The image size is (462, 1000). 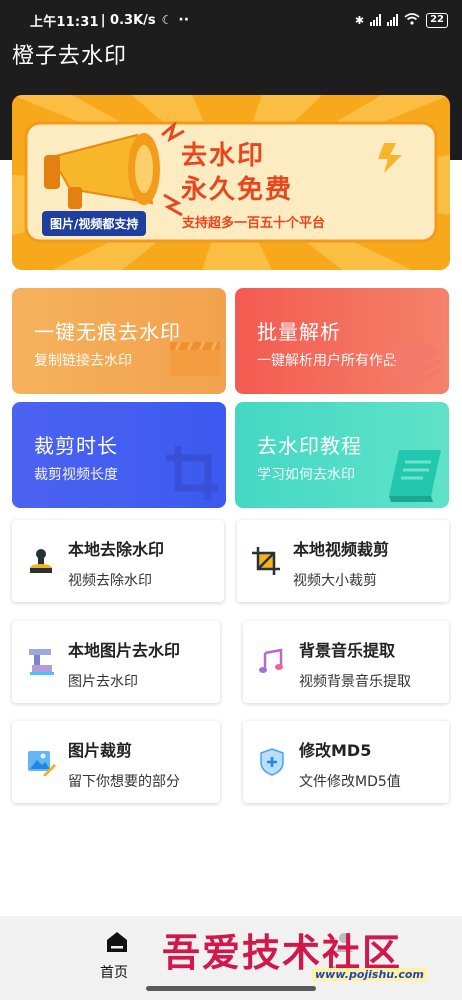 What do you see at coordinates (119, 455) in the screenshot?
I see `card-trim-duration: 裁剪时长 裁剪视频长度` at bounding box center [119, 455].